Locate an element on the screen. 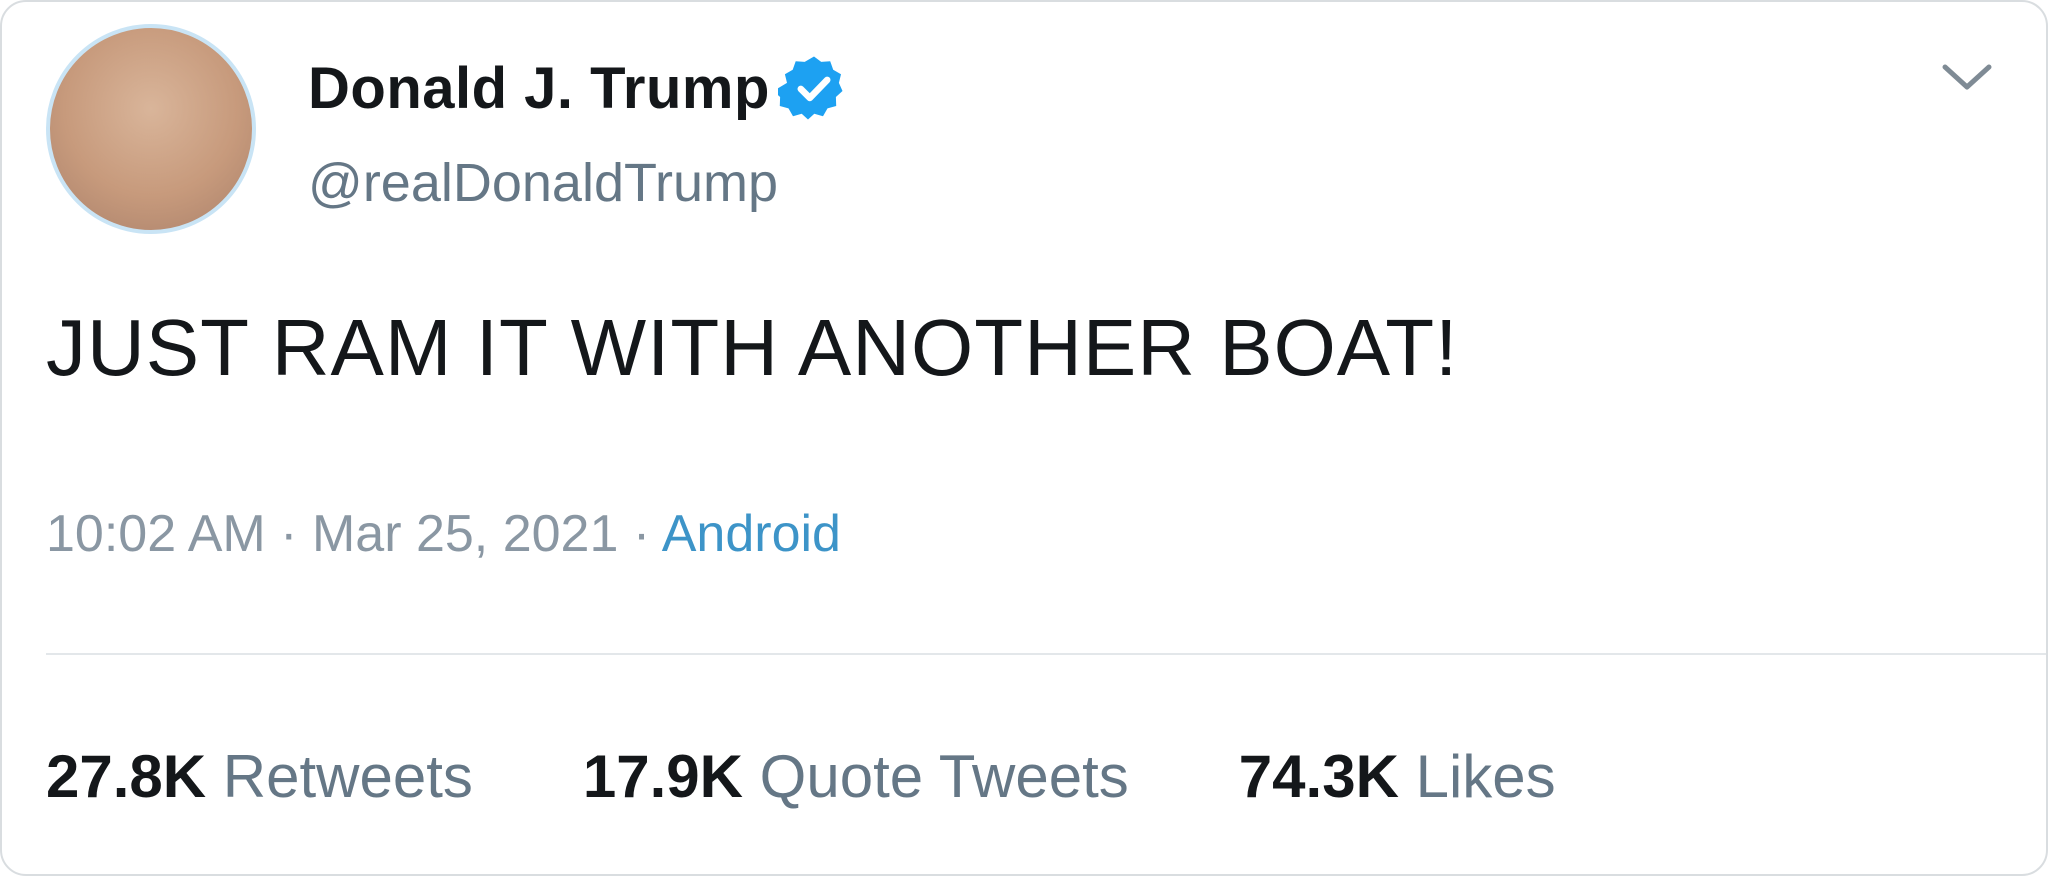  chevron-down-icon is located at coordinates (1967, 77).